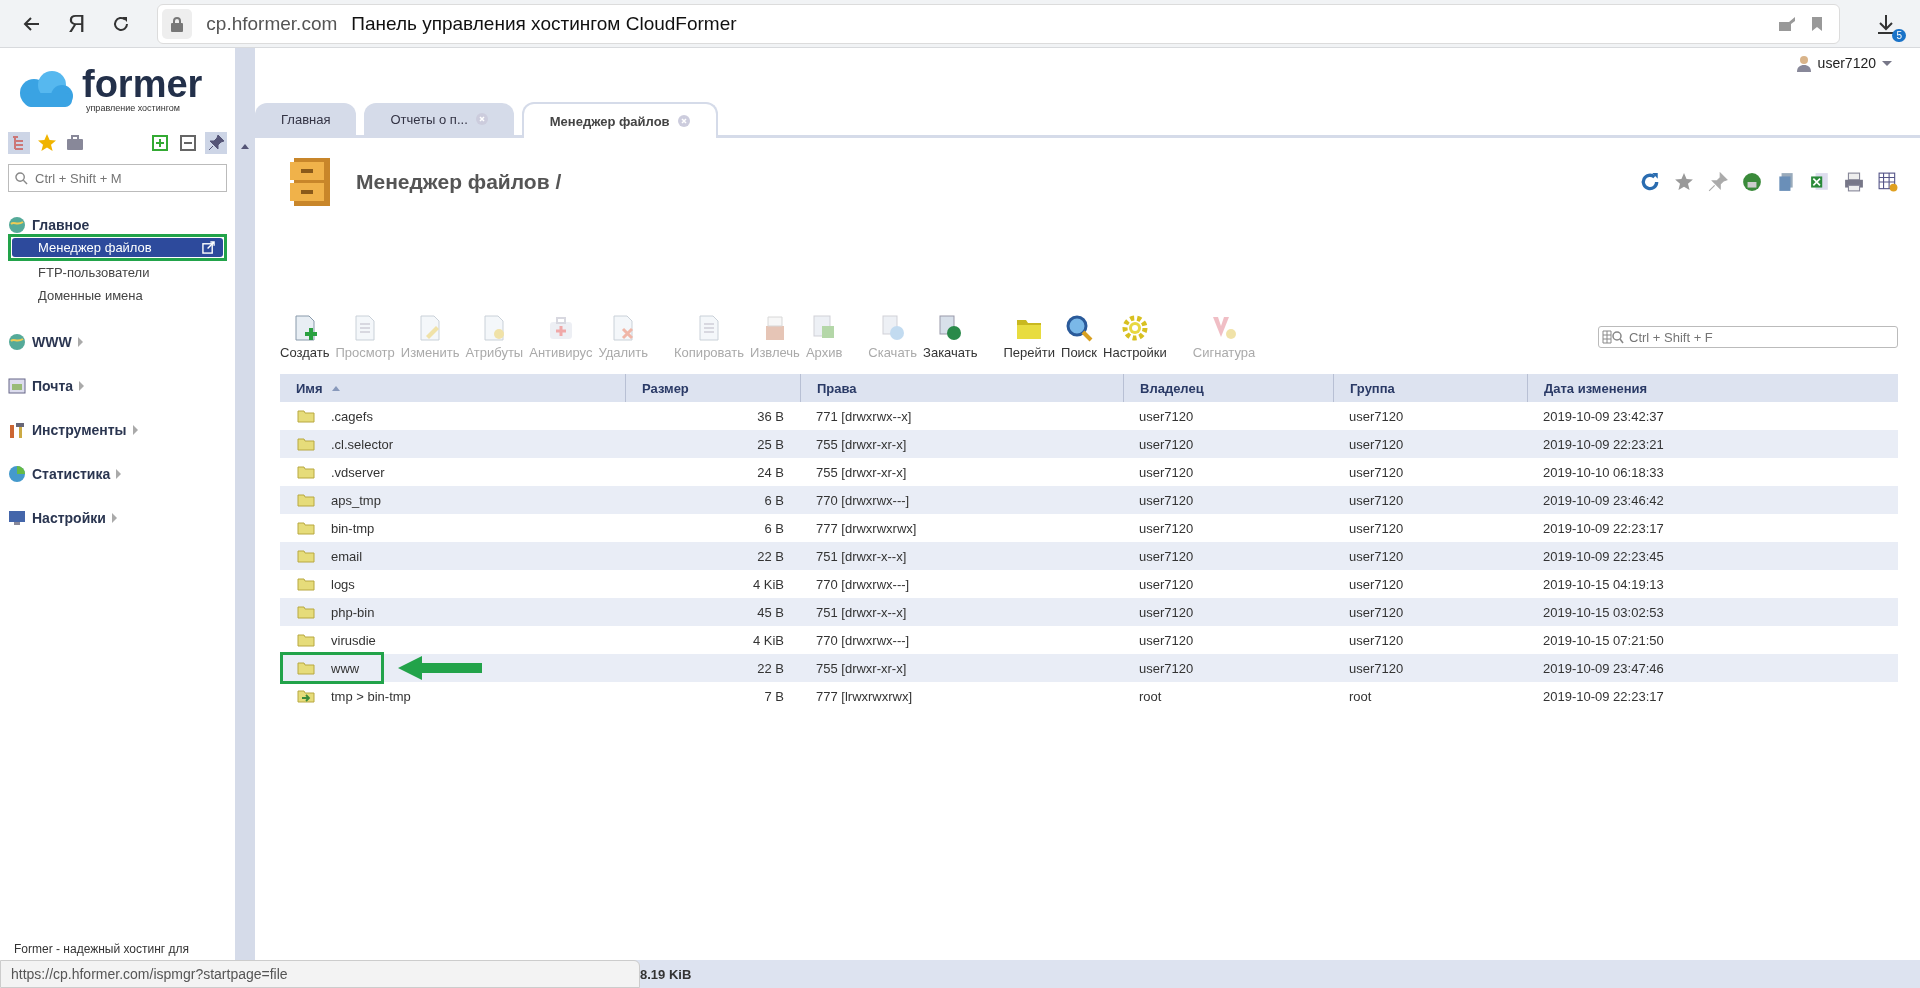 The height and width of the screenshot is (988, 1920). I want to click on file-name: php-bin, so click(353, 612).